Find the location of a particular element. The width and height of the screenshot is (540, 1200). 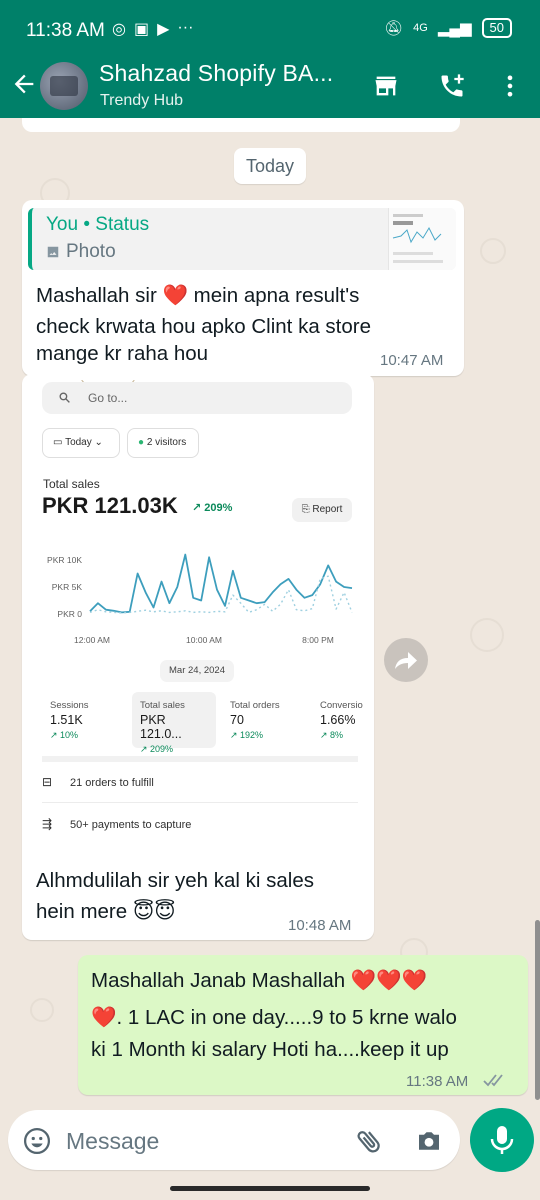

date-filter: ▭ Today ⌄ is located at coordinates (81, 443).